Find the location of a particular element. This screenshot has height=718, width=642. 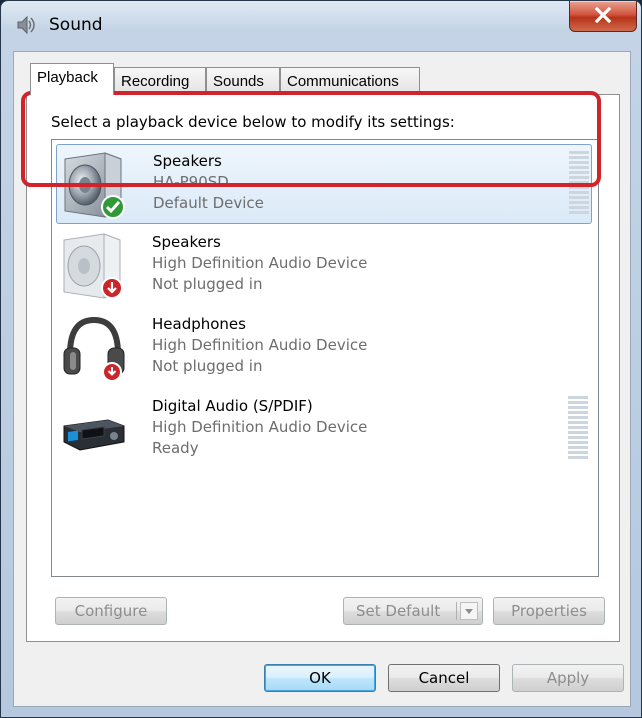

configure-label: Configure is located at coordinates (111, 611).